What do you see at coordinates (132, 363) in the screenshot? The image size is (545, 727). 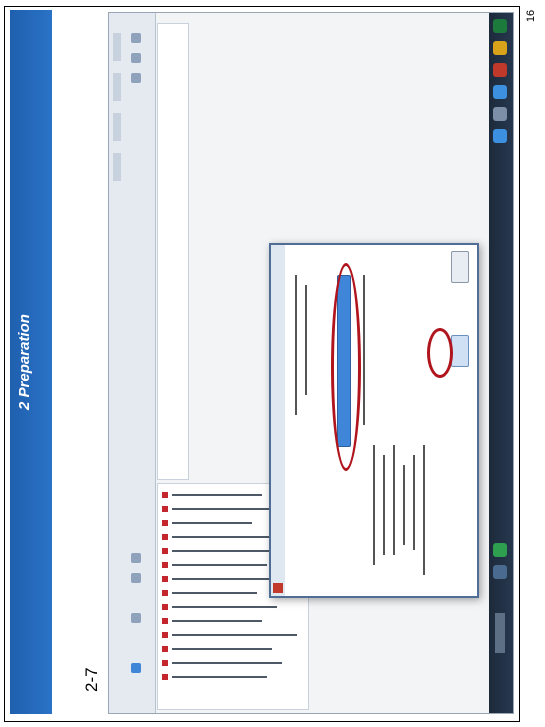 I see `ribbon-toolbar` at bounding box center [132, 363].